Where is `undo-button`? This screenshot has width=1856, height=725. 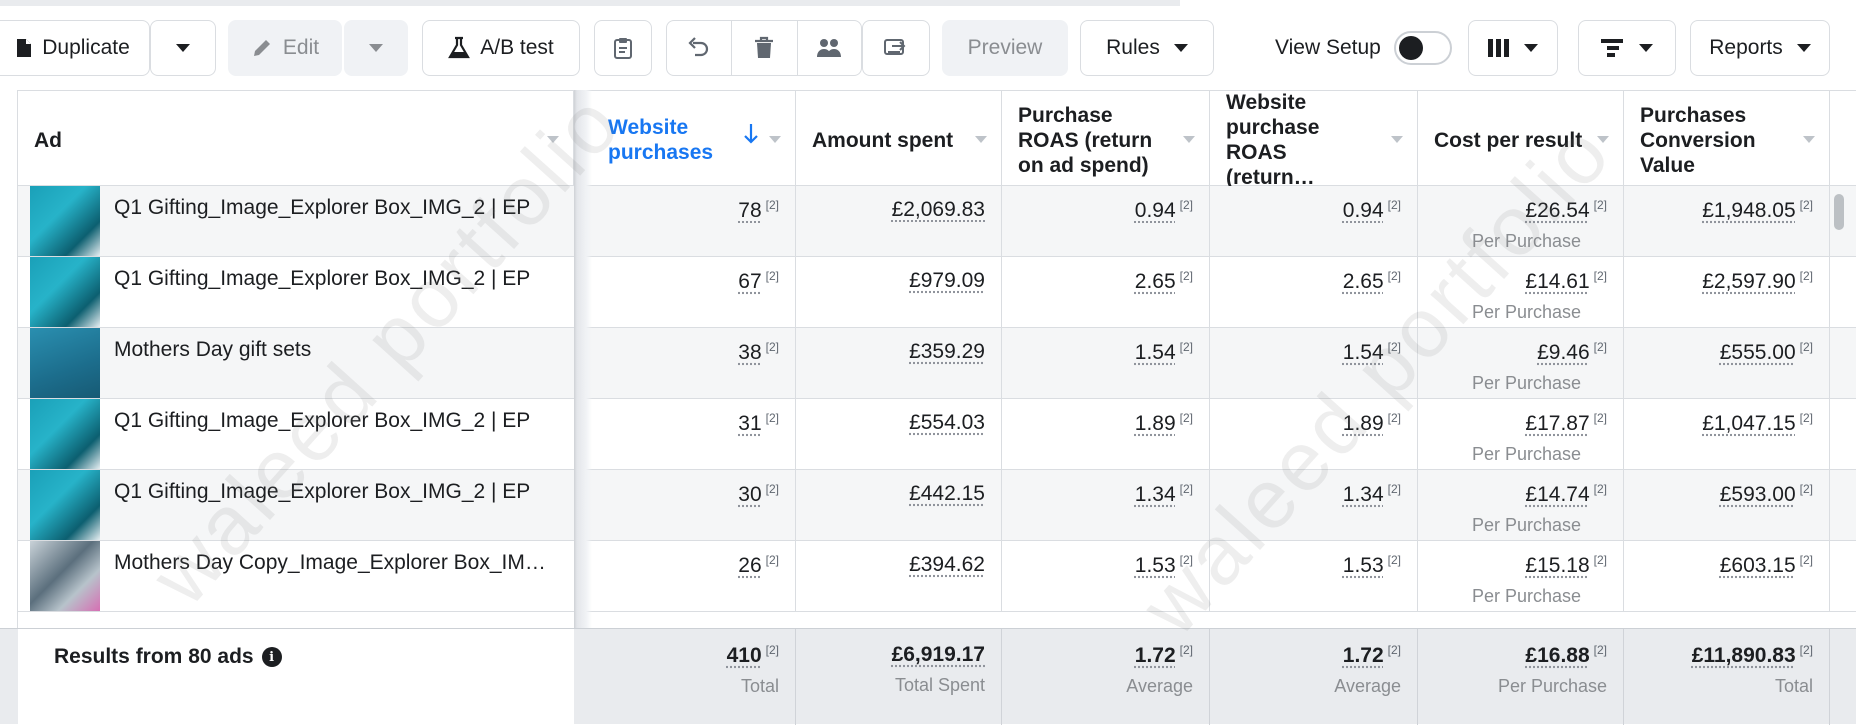 undo-button is located at coordinates (699, 48).